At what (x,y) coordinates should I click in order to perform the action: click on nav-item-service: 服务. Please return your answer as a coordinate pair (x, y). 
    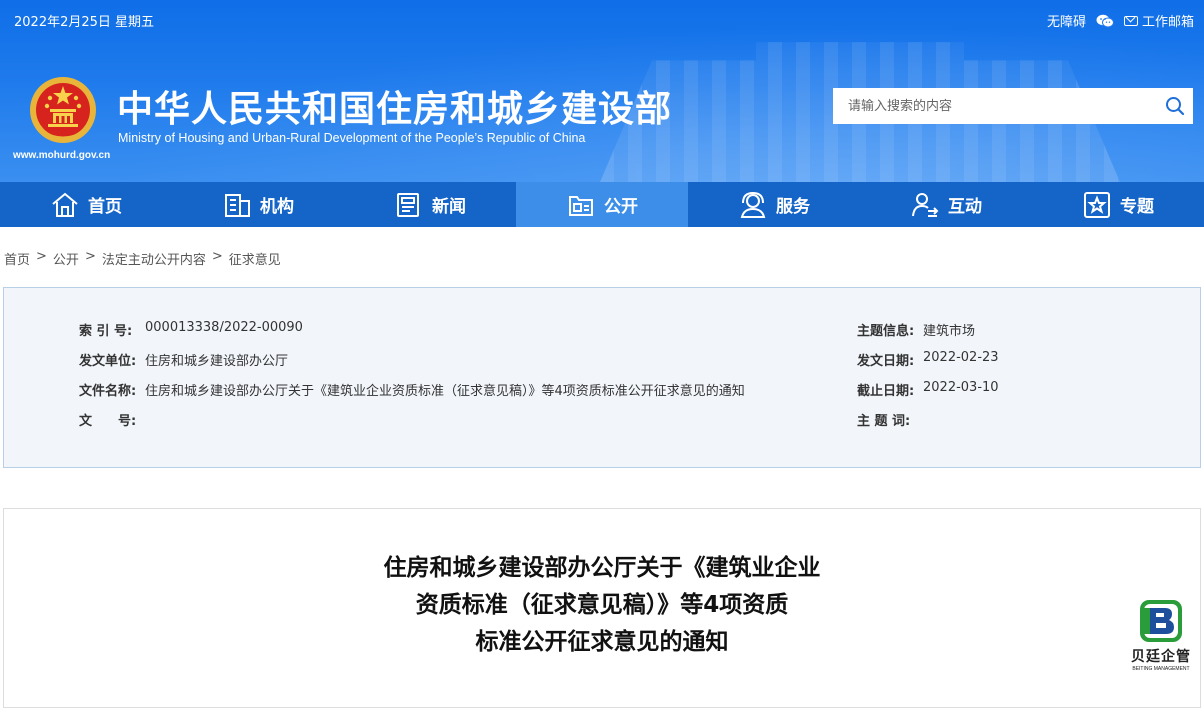
    Looking at the image, I should click on (774, 204).